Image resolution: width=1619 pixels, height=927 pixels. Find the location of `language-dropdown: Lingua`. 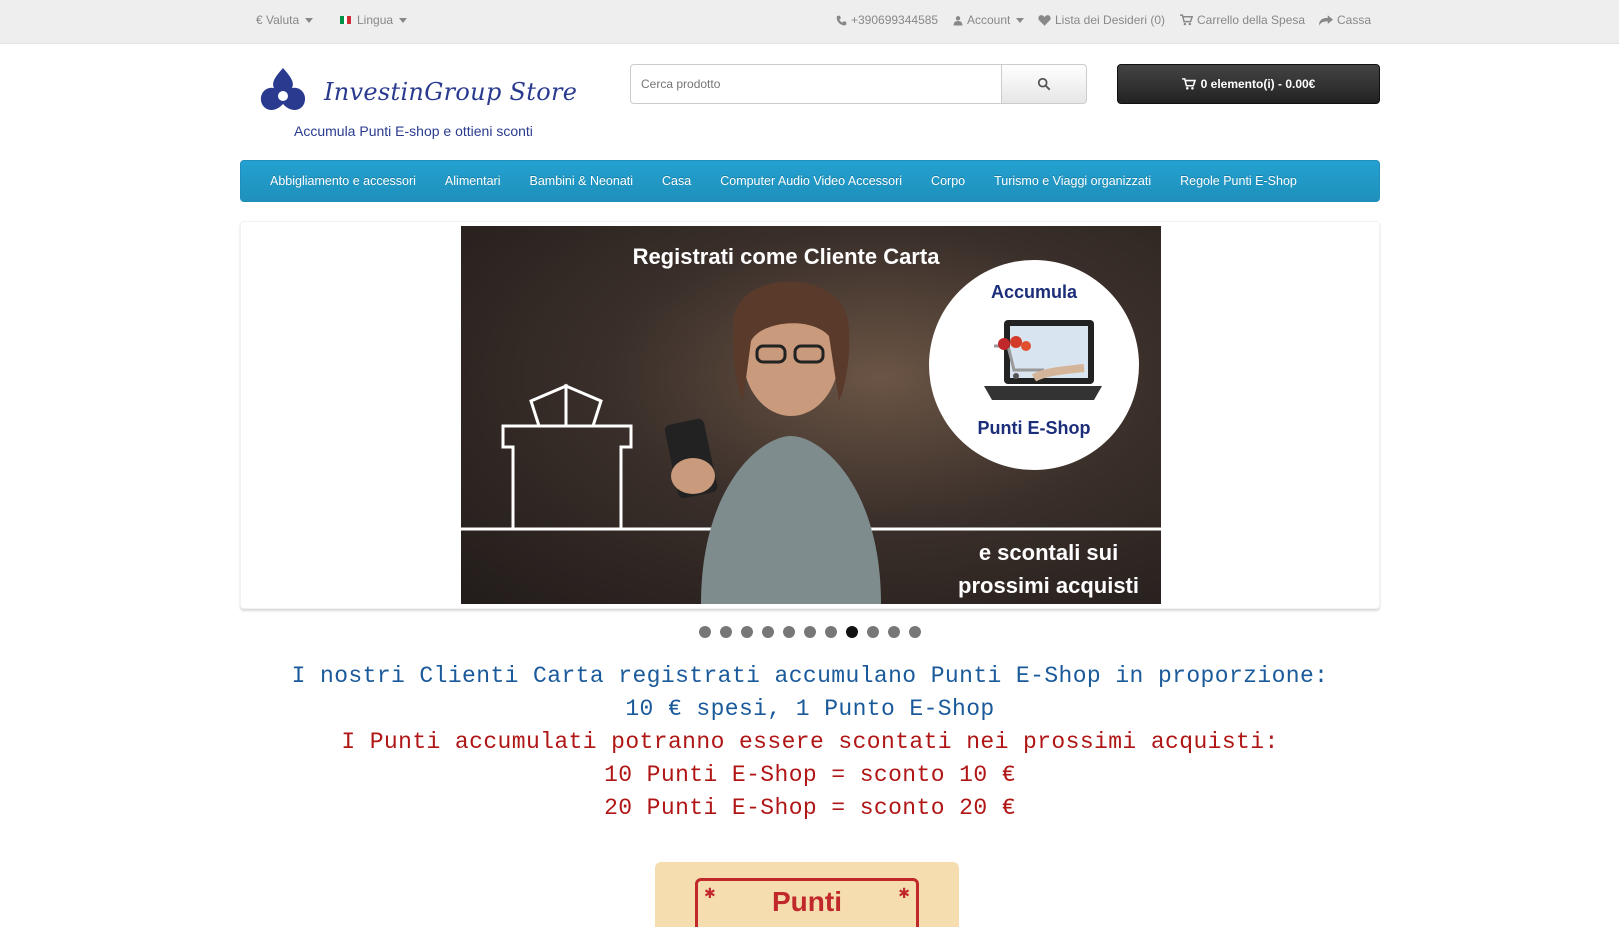

language-dropdown: Lingua is located at coordinates (374, 20).